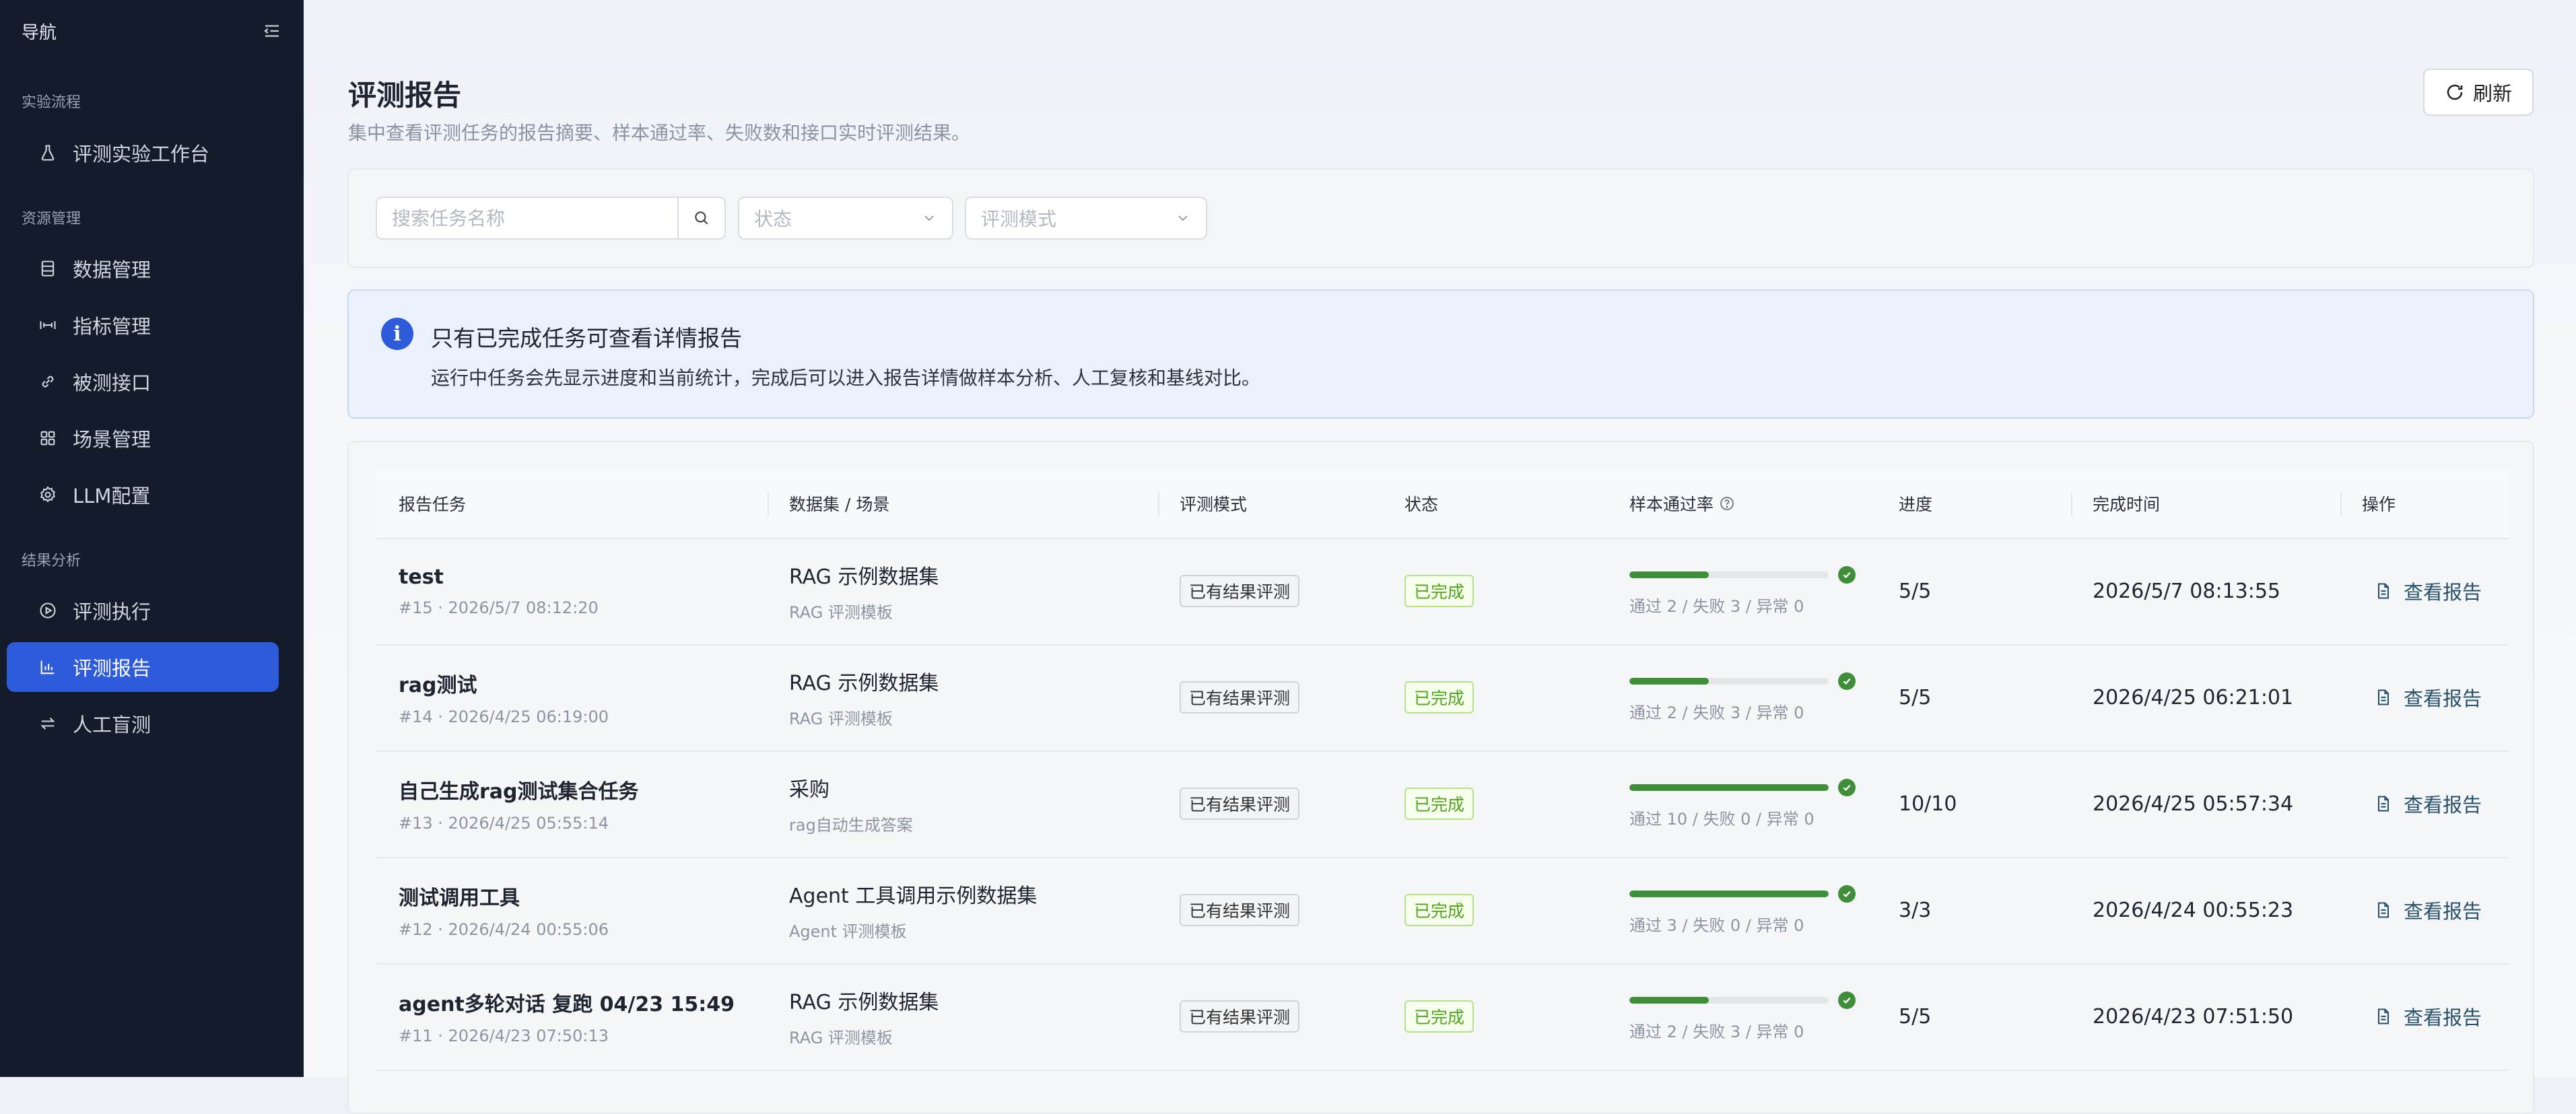 The height and width of the screenshot is (1114, 2576). I want to click on sidebar-item-reports: 评测报告, so click(143, 667).